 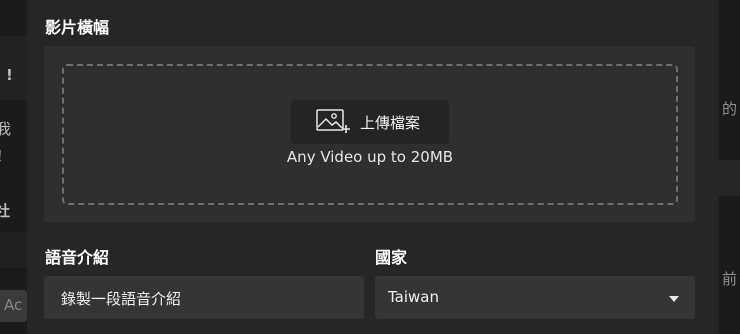 I want to click on country-title: 國家, so click(x=391, y=257).